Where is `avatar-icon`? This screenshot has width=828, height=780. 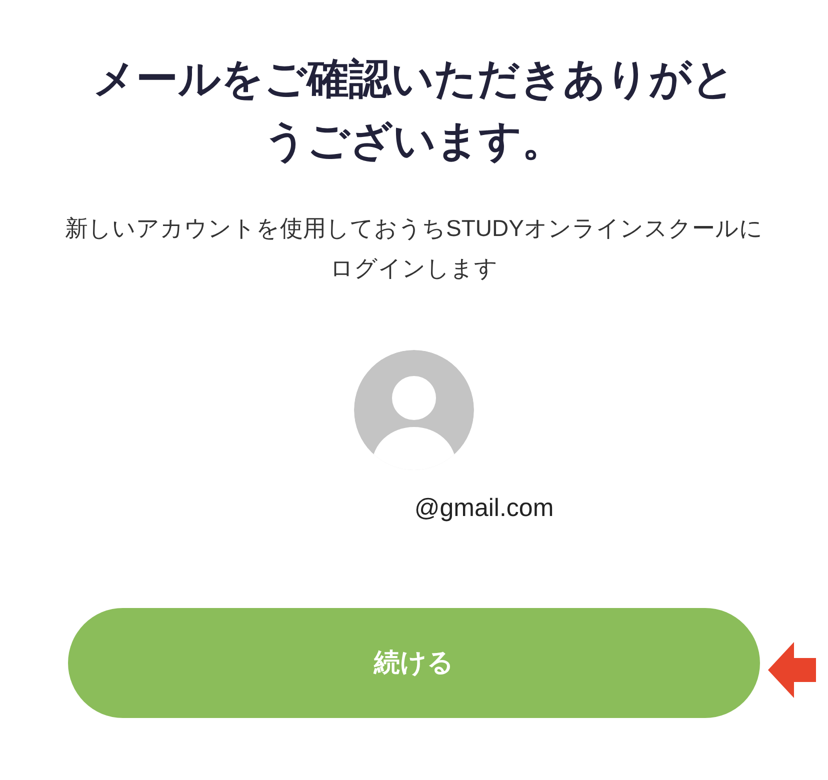
avatar-icon is located at coordinates (414, 410).